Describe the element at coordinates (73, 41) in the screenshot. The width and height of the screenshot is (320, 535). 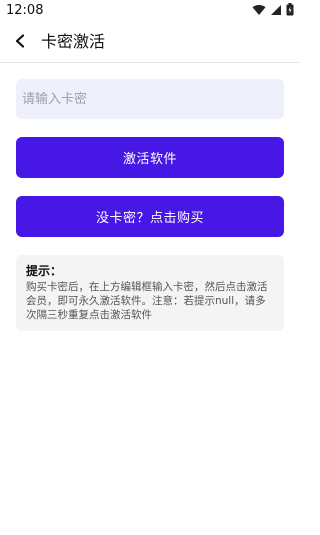
I see `page-title: 卡密激活` at that location.